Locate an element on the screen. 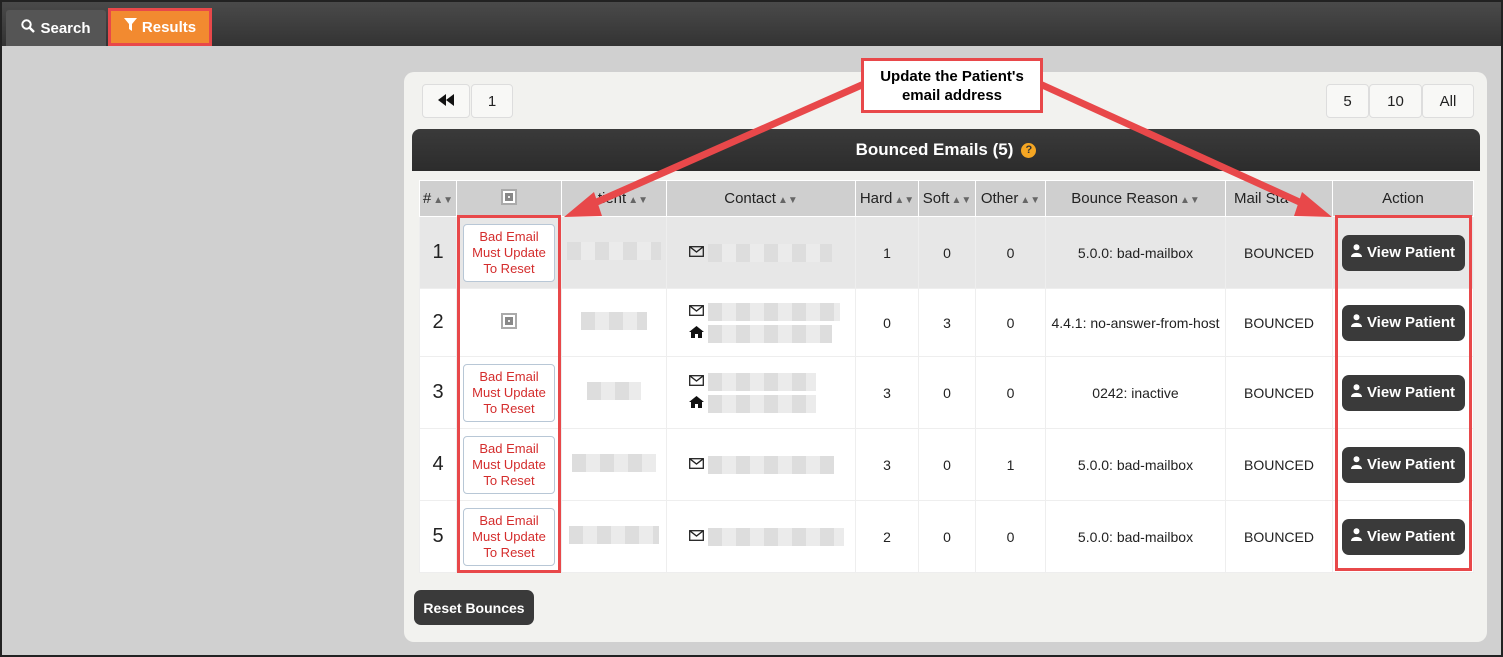  row-number: 2 is located at coordinates (438, 322).